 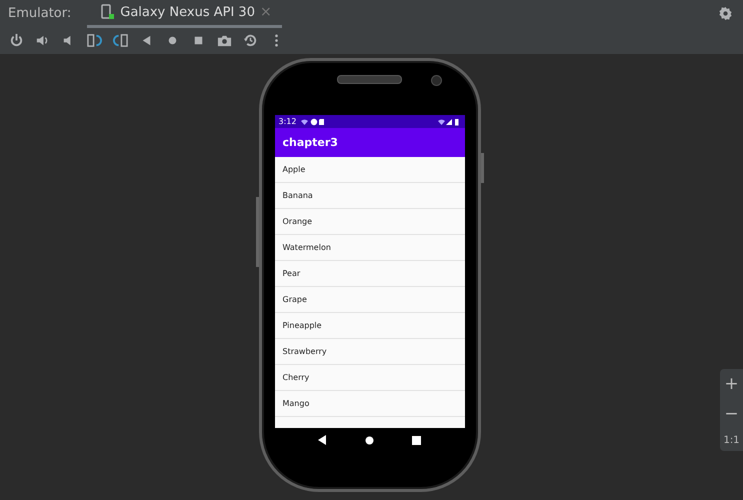 What do you see at coordinates (224, 40) in the screenshot?
I see `camera-icon` at bounding box center [224, 40].